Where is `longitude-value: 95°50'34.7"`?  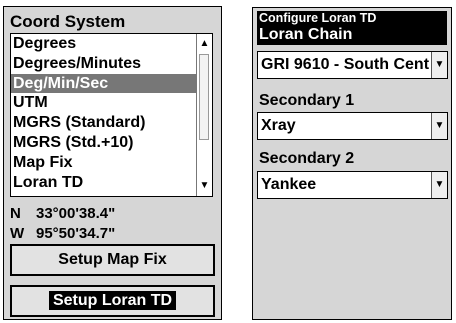 longitude-value: 95°50'34.7" is located at coordinates (76, 233).